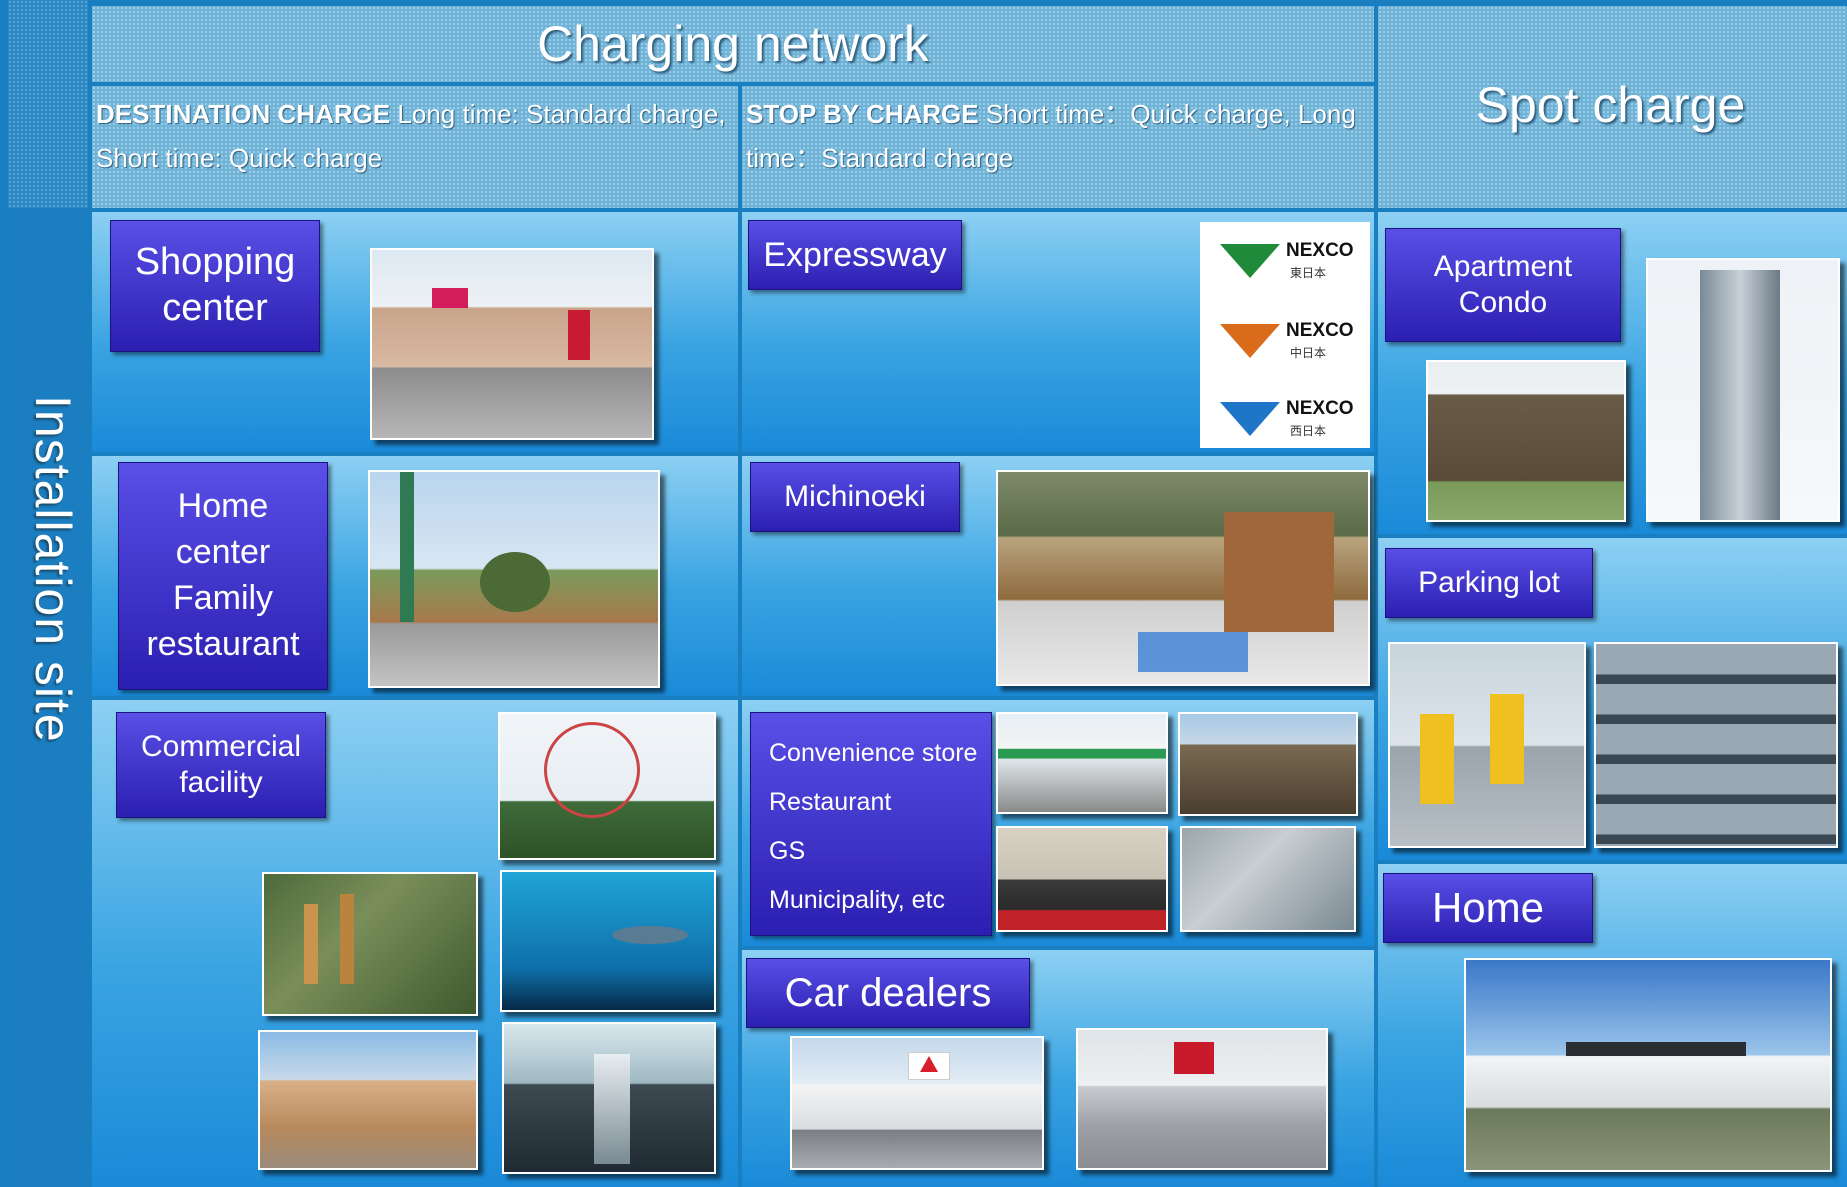  What do you see at coordinates (223, 552) in the screenshot?
I see `home-center-line2: center` at bounding box center [223, 552].